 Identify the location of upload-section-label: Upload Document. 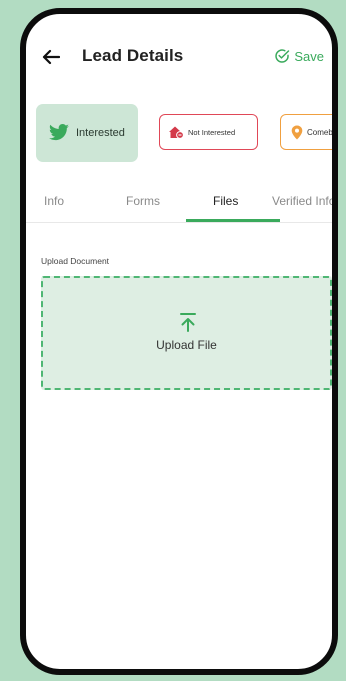
(75, 261).